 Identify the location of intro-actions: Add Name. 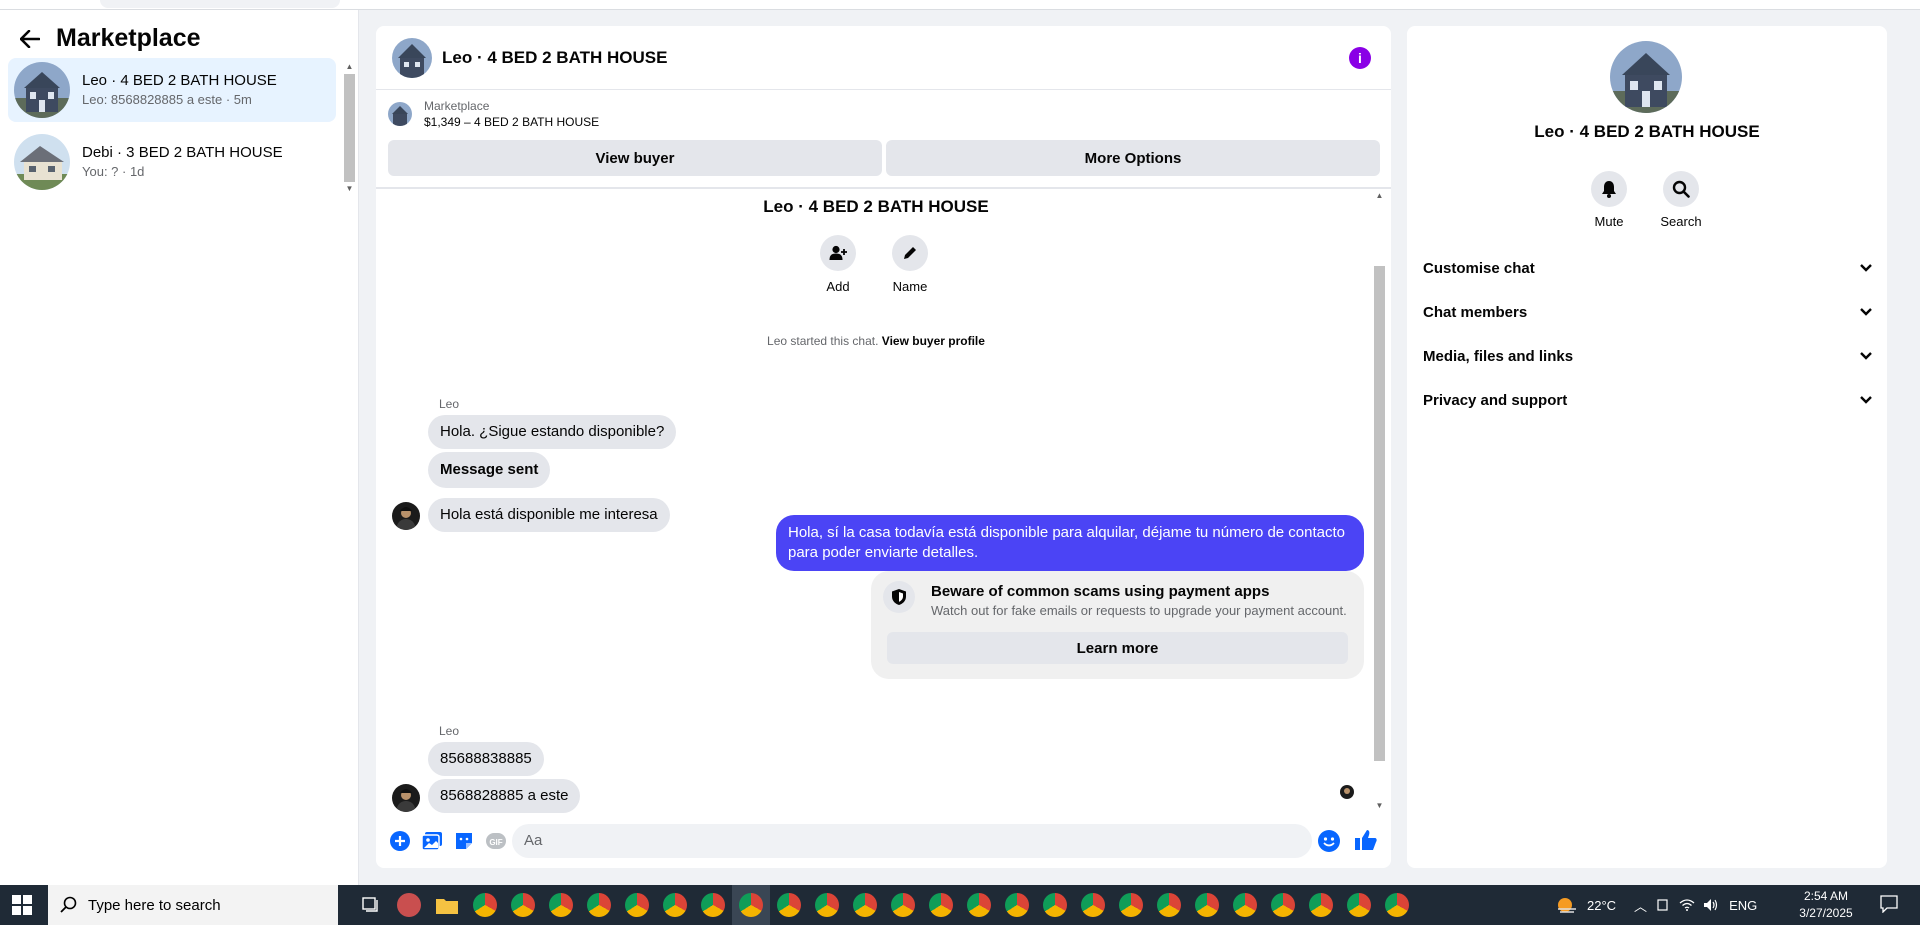
(874, 264).